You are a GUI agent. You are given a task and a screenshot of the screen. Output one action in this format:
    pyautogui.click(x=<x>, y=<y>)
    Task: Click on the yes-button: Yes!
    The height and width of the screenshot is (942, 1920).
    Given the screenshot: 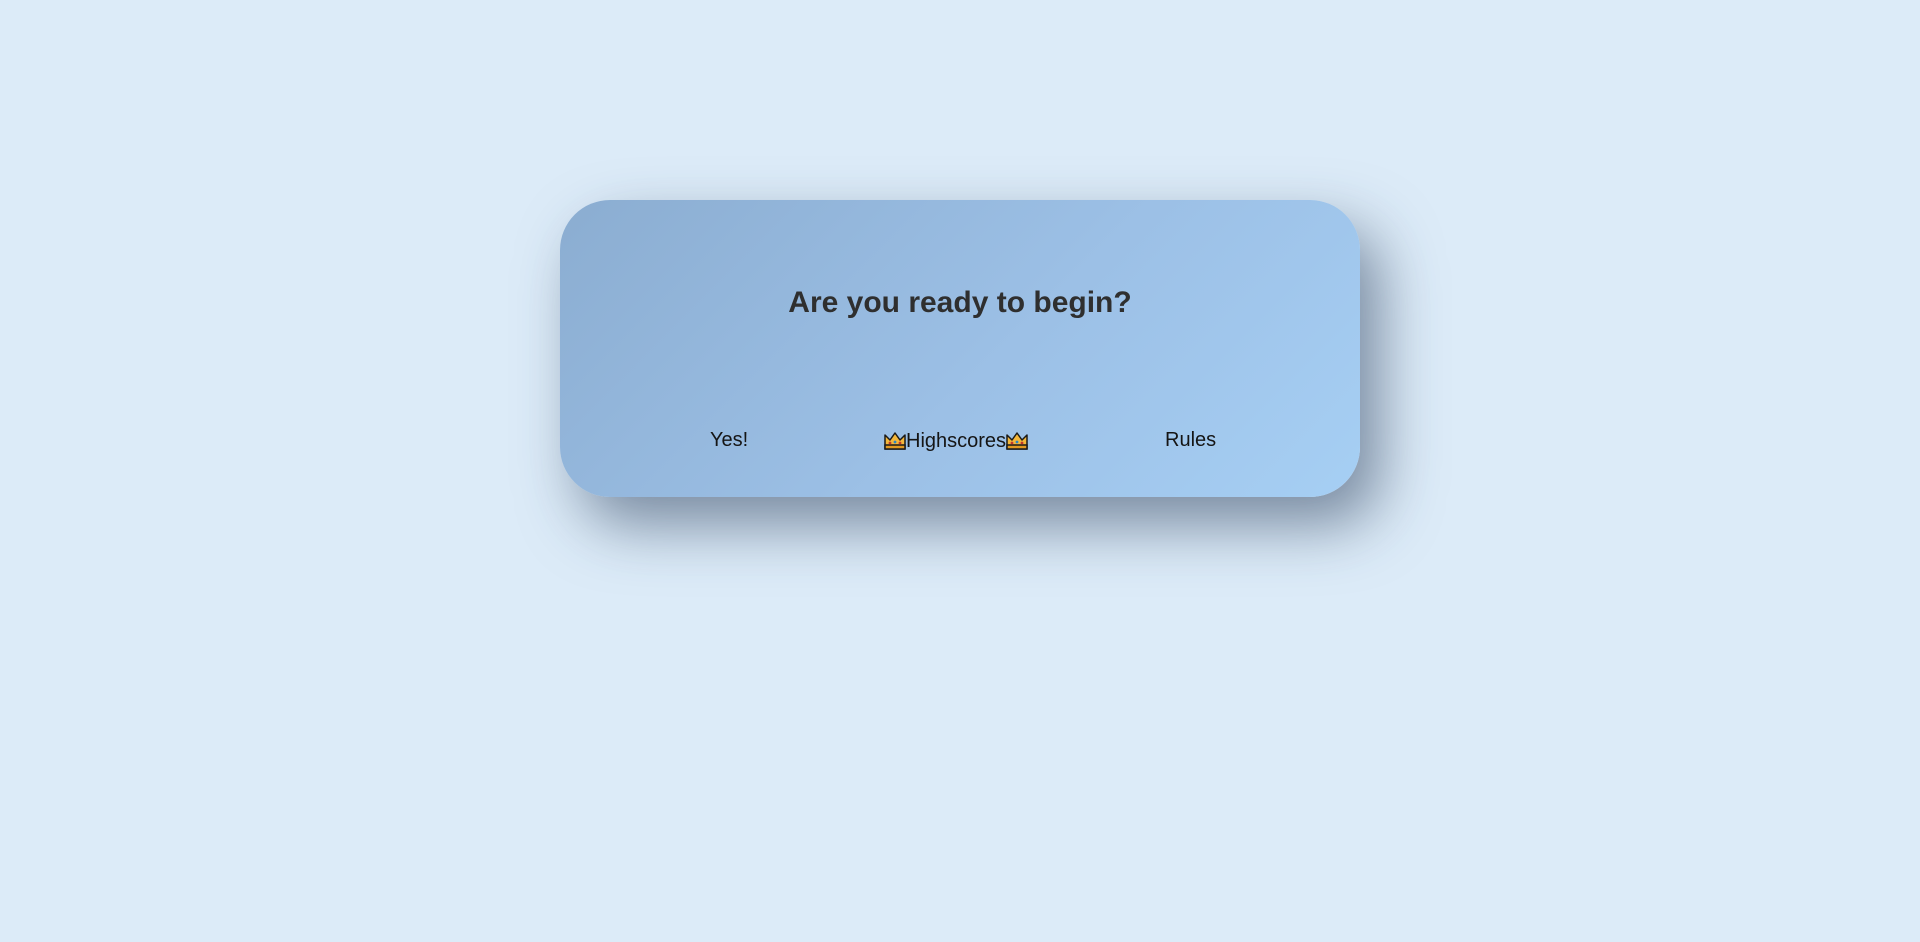 What is the action you would take?
    pyautogui.click(x=729, y=440)
    